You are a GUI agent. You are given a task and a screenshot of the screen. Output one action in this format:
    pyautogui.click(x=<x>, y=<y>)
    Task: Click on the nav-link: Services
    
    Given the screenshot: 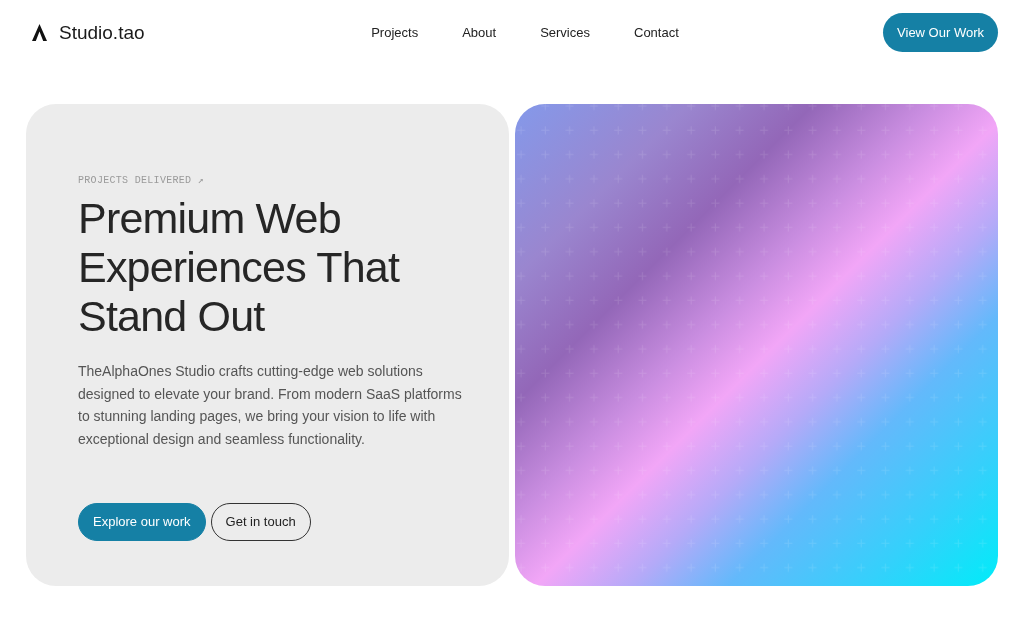 What is the action you would take?
    pyautogui.click(x=565, y=32)
    